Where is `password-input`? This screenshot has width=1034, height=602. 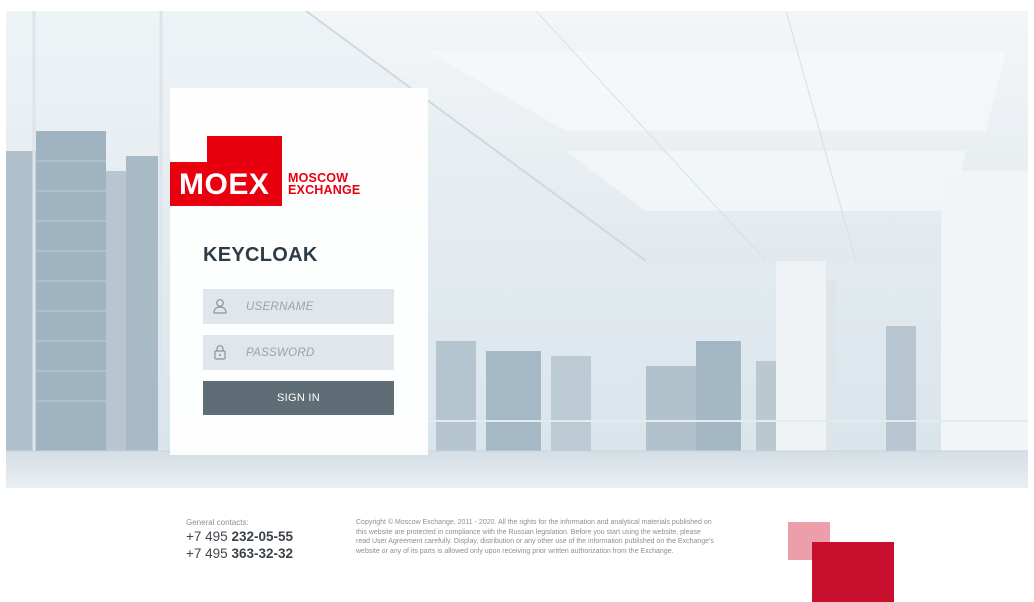
password-input is located at coordinates (316, 352).